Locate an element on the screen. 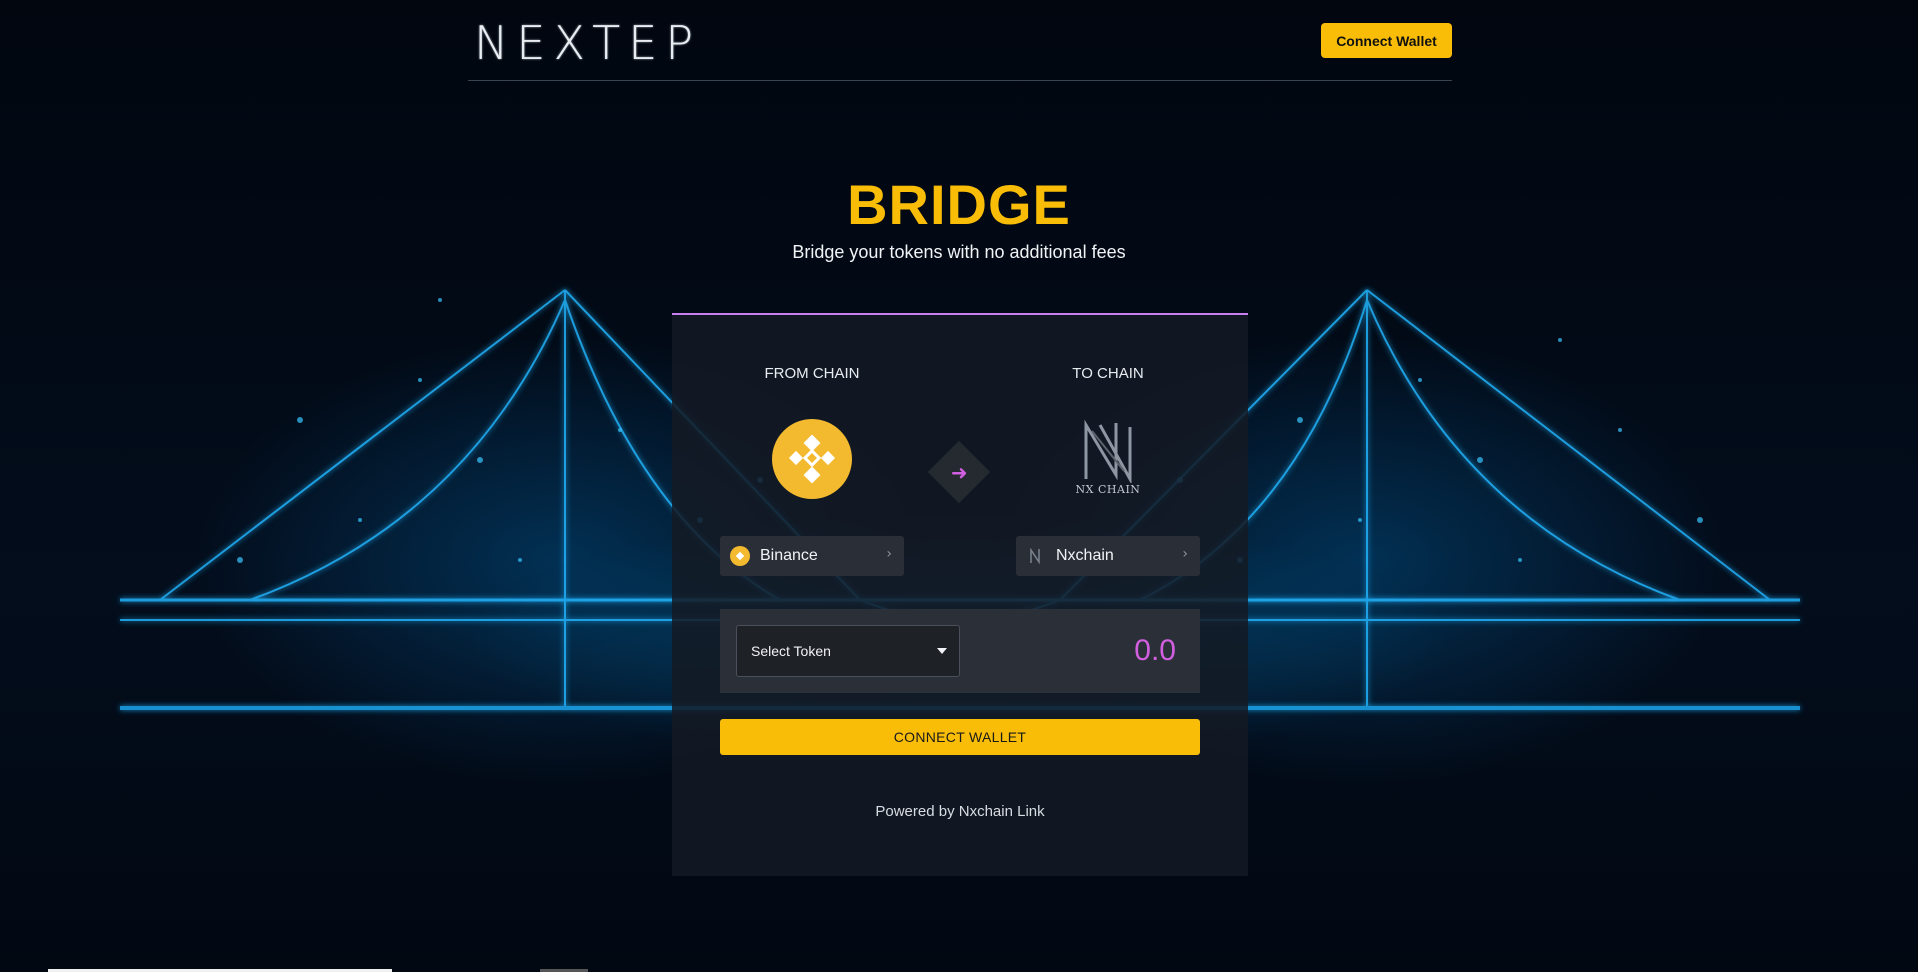  token-amount-row: Select Token is located at coordinates (960, 651).